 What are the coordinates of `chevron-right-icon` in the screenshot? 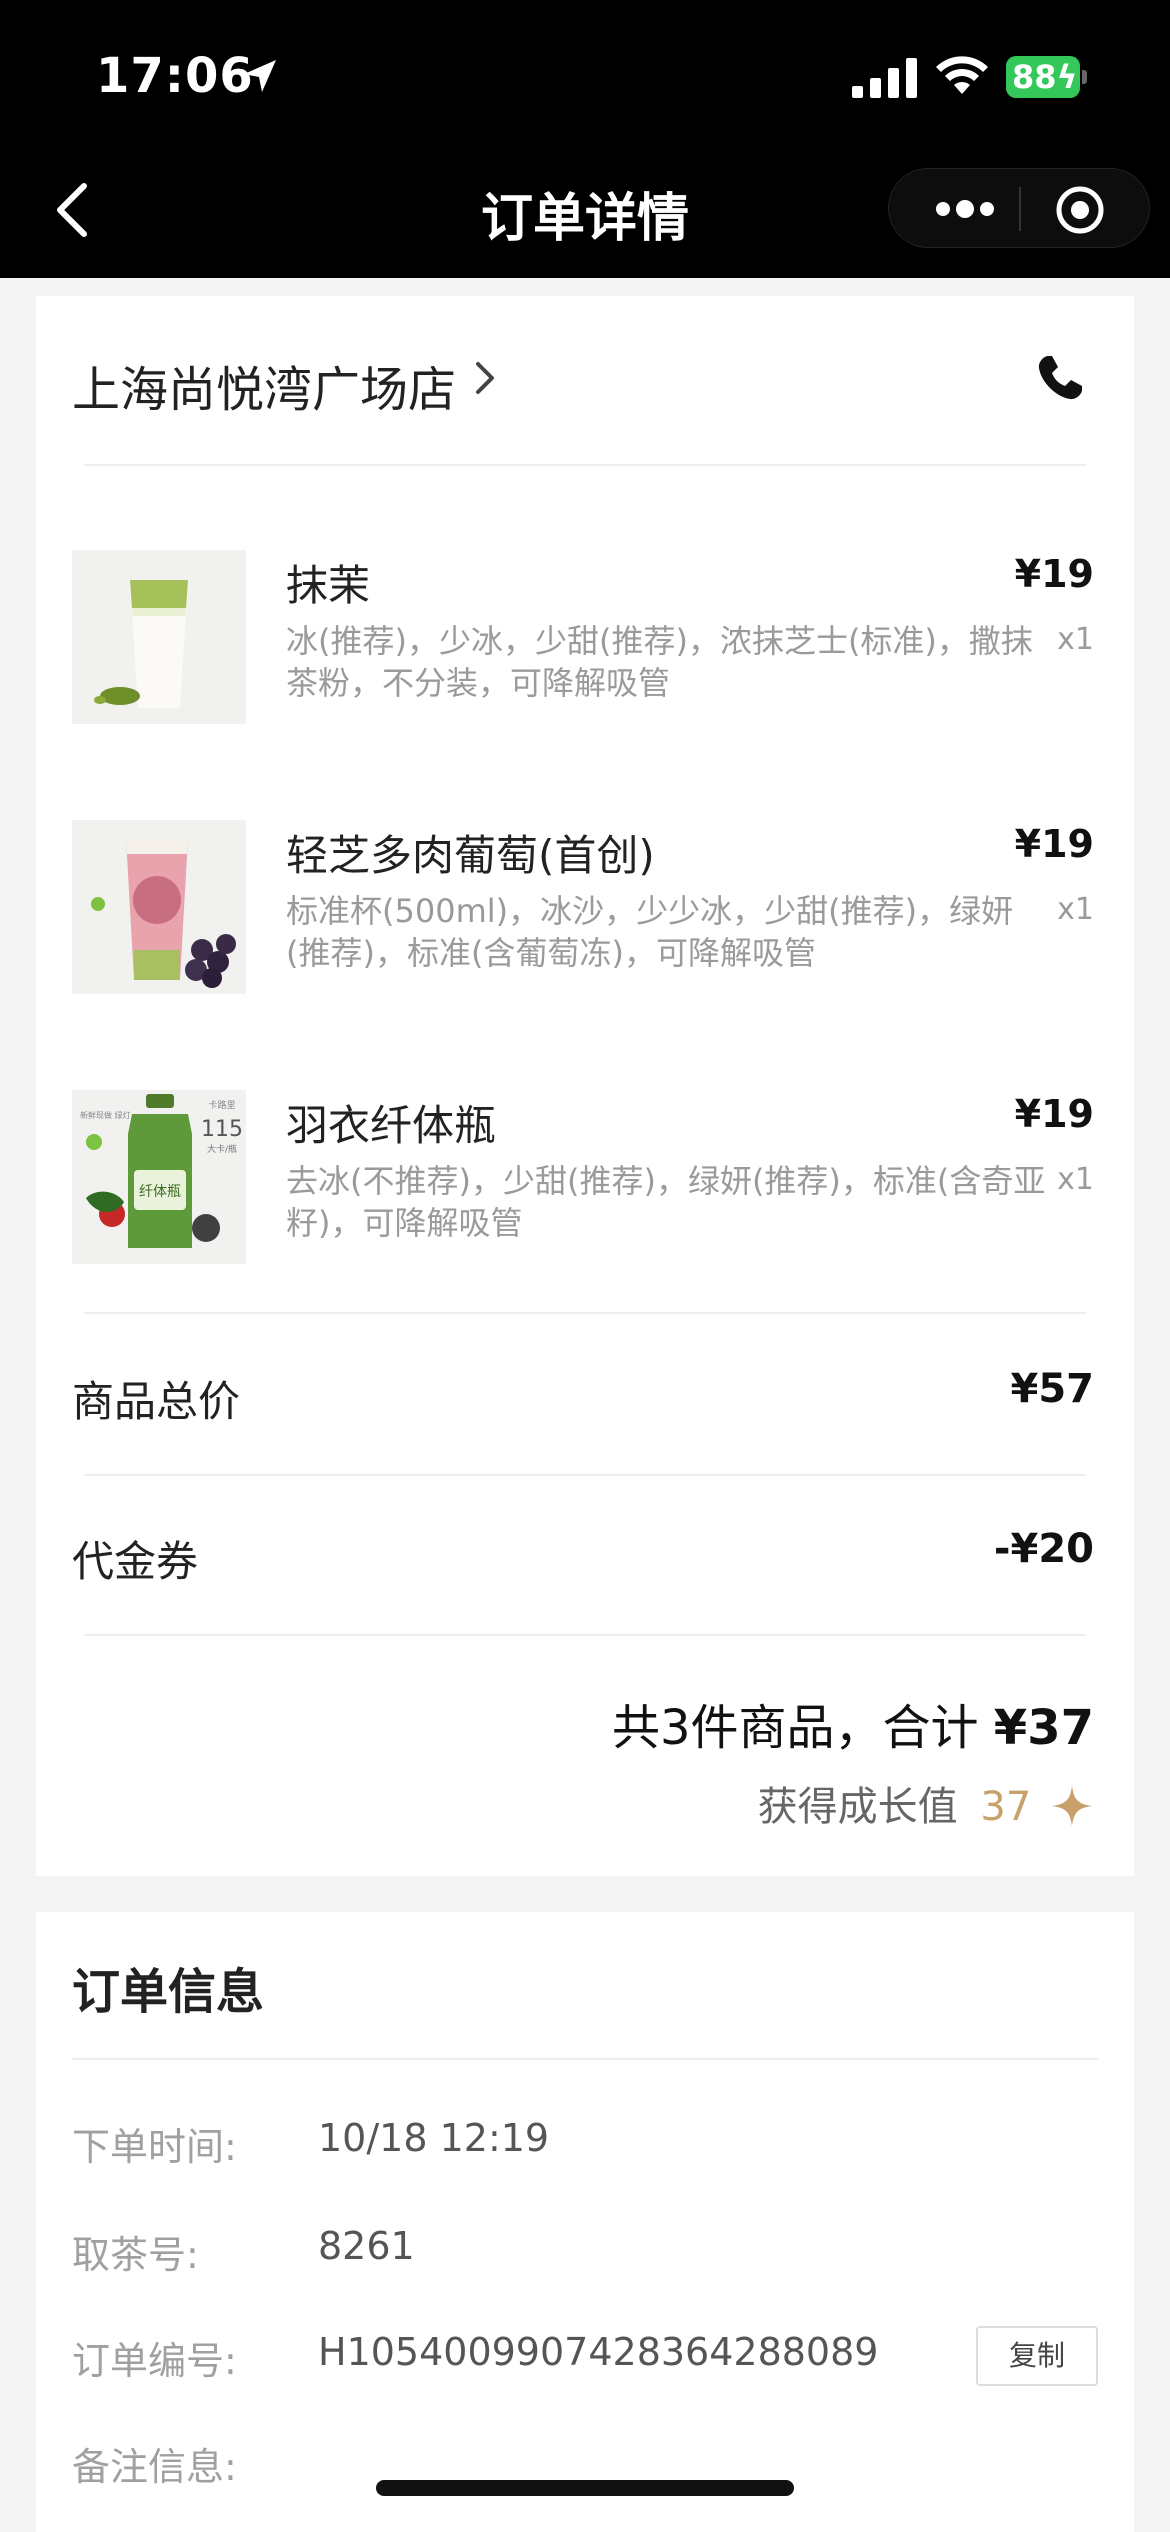 It's located at (485, 378).